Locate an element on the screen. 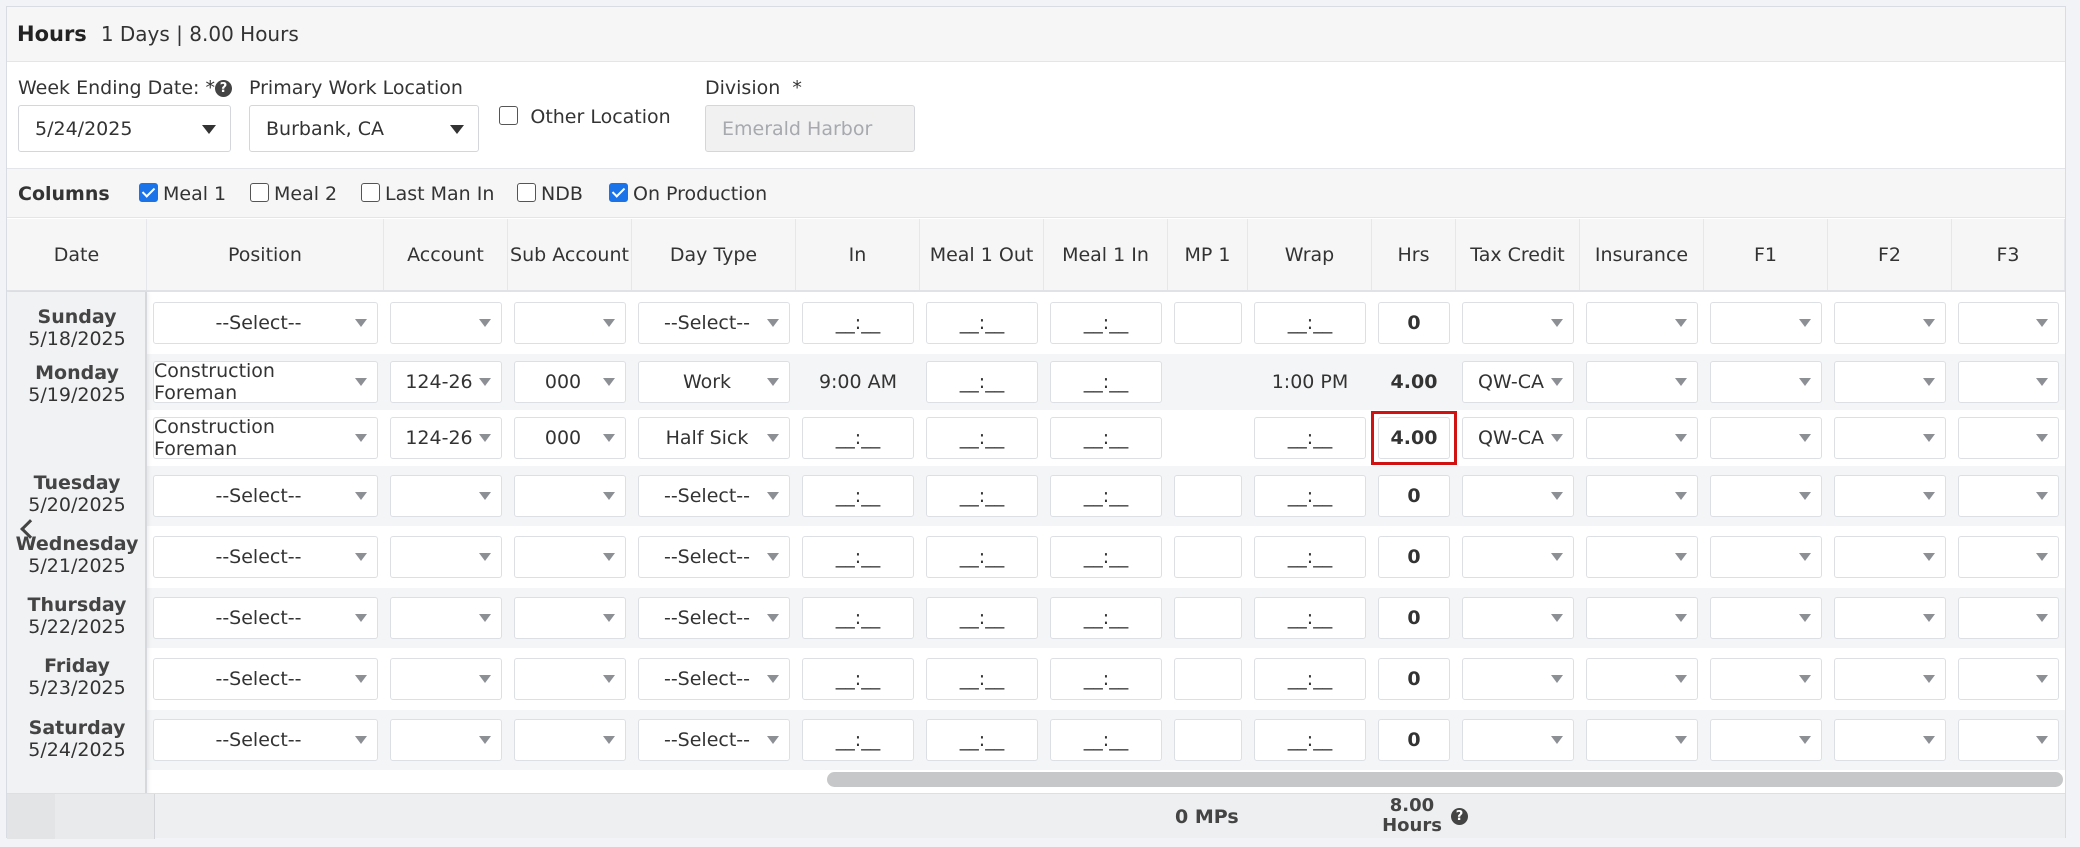 This screenshot has width=2080, height=847. week-ending-select: 5/24/2025 is located at coordinates (124, 128).